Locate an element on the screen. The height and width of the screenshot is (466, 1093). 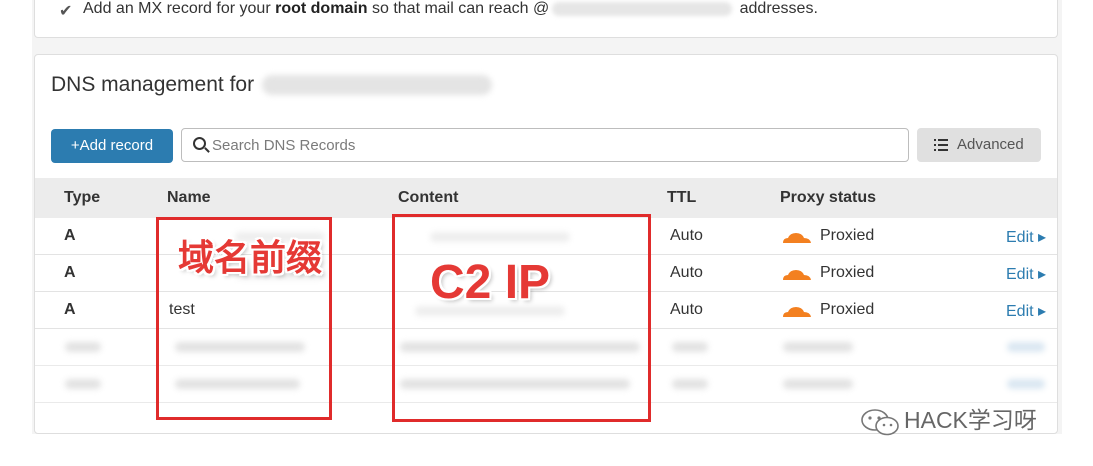
search-input is located at coordinates (552, 145).